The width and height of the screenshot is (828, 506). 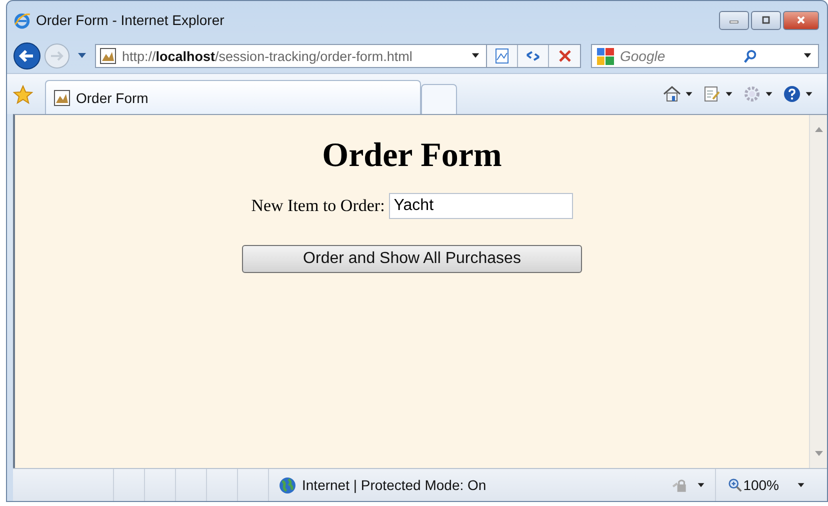 What do you see at coordinates (605, 56) in the screenshot?
I see `search-provider-logo` at bounding box center [605, 56].